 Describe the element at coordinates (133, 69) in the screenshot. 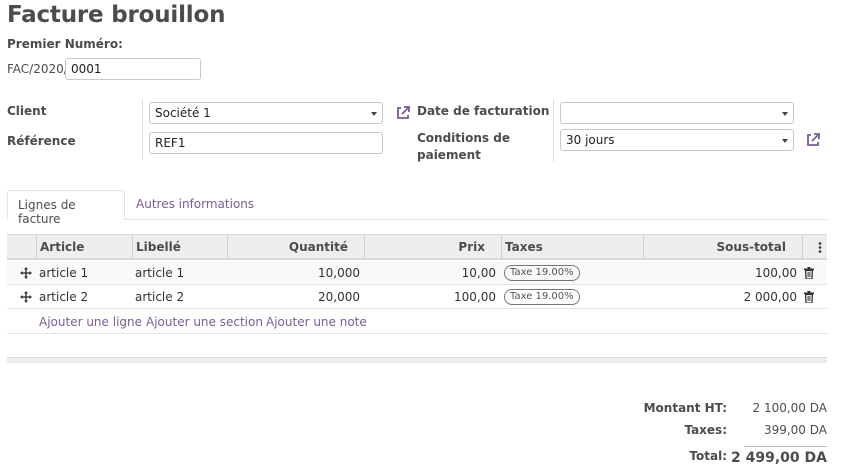

I see `first-number-input: 0001` at that location.